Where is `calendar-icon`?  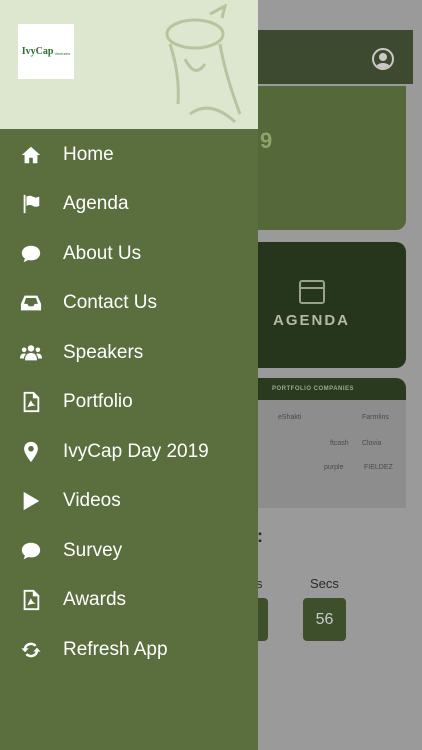
calendar-icon is located at coordinates (312, 292).